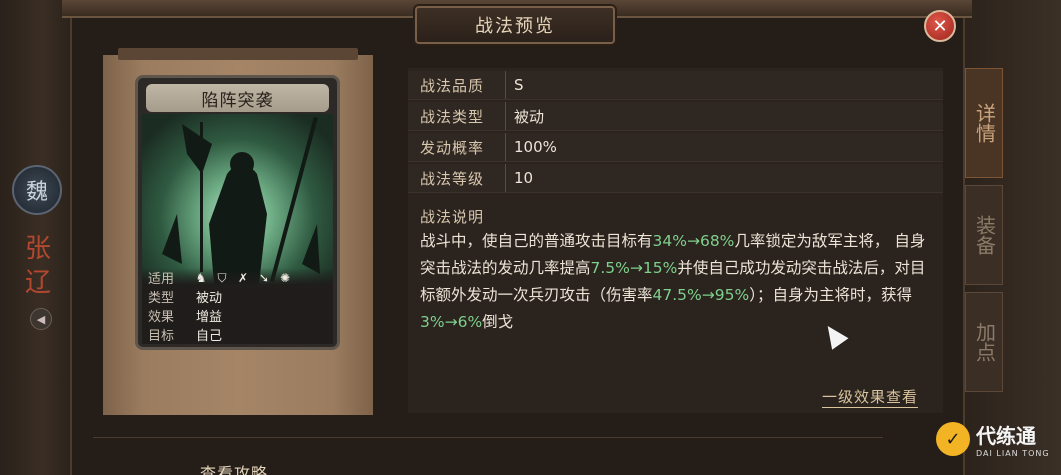  What do you see at coordinates (237, 306) in the screenshot?
I see `skill-card-info: 适用 ♞ ⛉ ✗ ➘ ✺ 类型 被动 效果 增益 目标 自己` at bounding box center [237, 306].